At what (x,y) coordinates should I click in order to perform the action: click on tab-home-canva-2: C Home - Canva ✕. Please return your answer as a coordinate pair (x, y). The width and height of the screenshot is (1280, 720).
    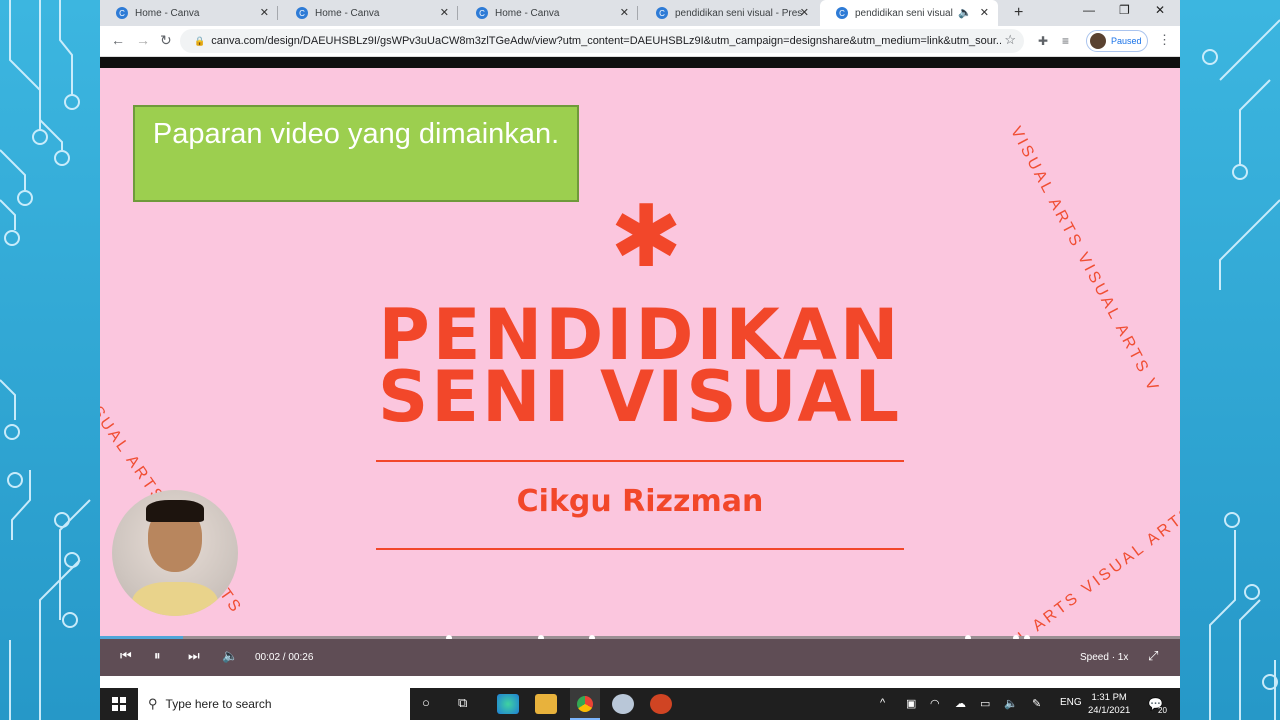
    Looking at the image, I should click on (369, 13).